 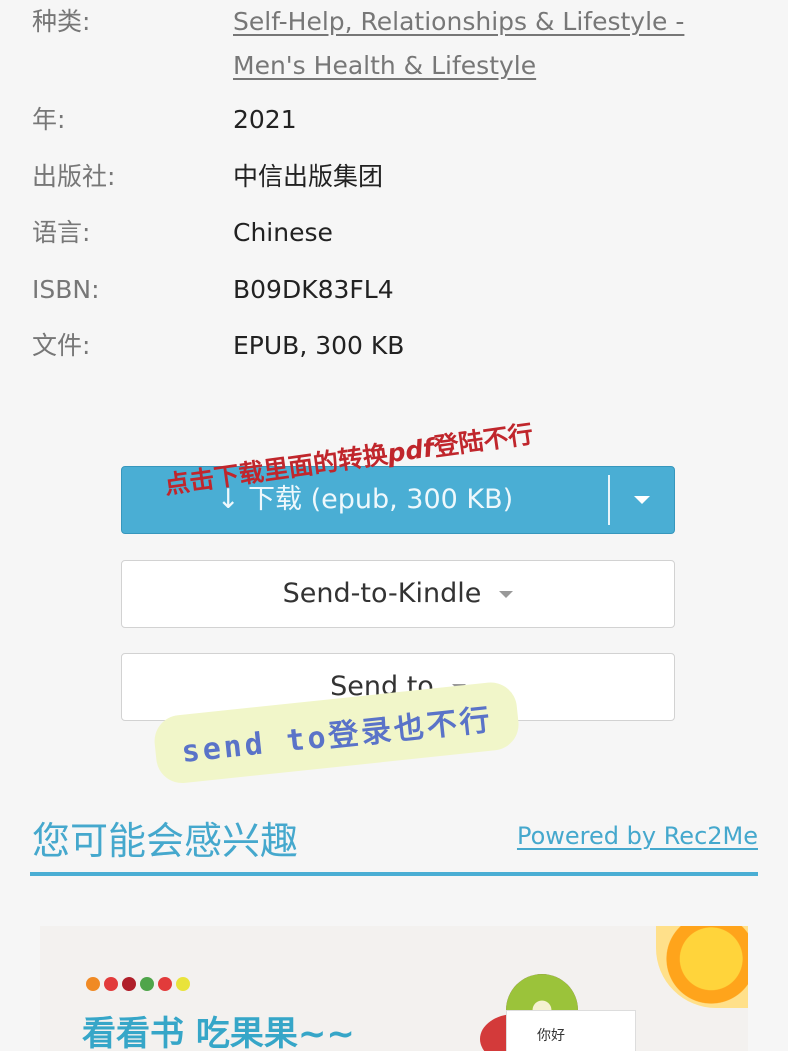 I want to click on orange-icon, so click(x=93, y=984).